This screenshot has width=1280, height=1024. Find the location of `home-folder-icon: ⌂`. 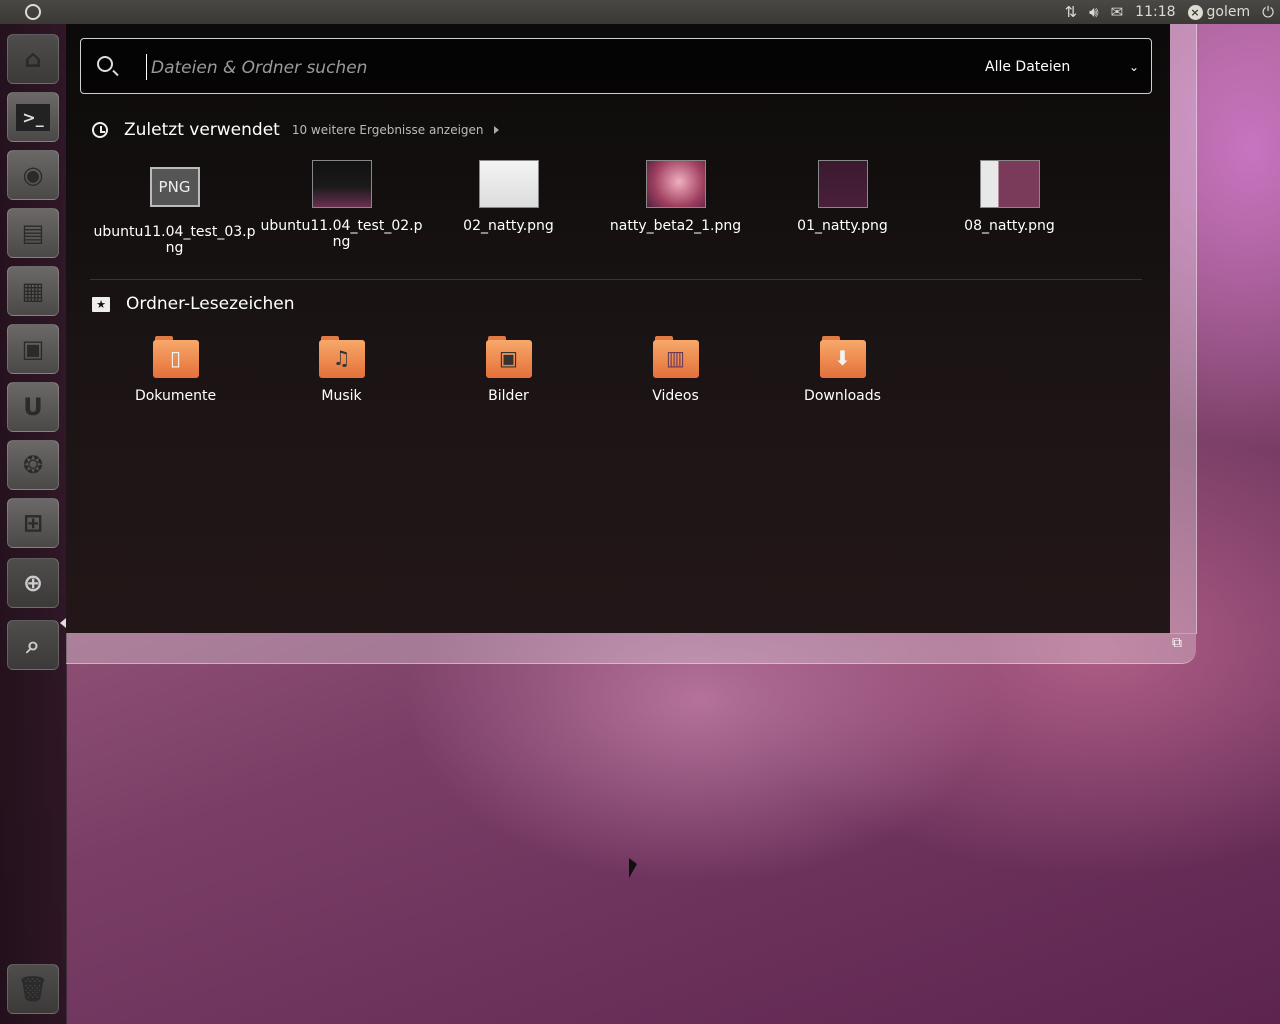

home-folder-icon: ⌂ is located at coordinates (33, 59).